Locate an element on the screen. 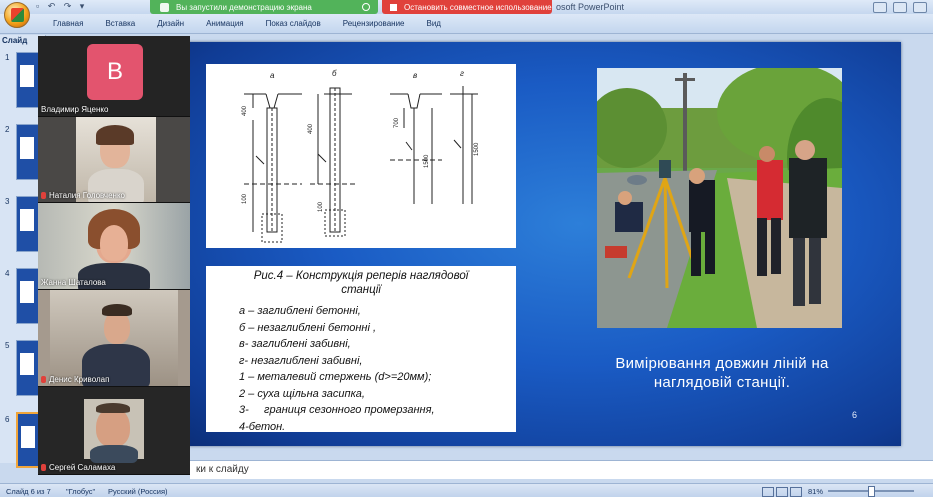 The image size is (933, 497). thumb-number: 2 is located at coordinates (7, 129).